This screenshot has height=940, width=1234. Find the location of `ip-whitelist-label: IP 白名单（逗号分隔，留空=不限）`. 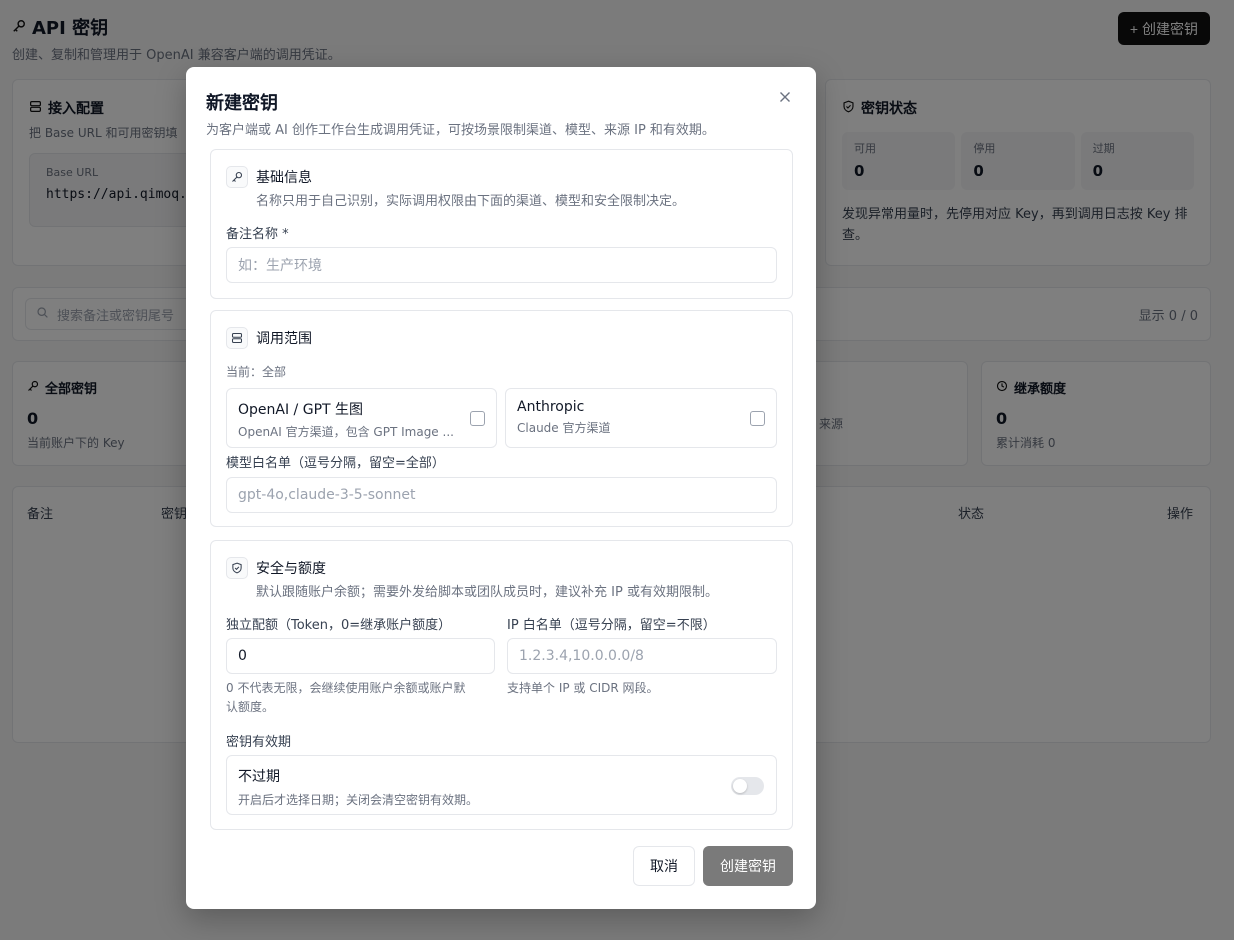

ip-whitelist-label: IP 白名单（逗号分隔，留空=不限） is located at coordinates (611, 625).